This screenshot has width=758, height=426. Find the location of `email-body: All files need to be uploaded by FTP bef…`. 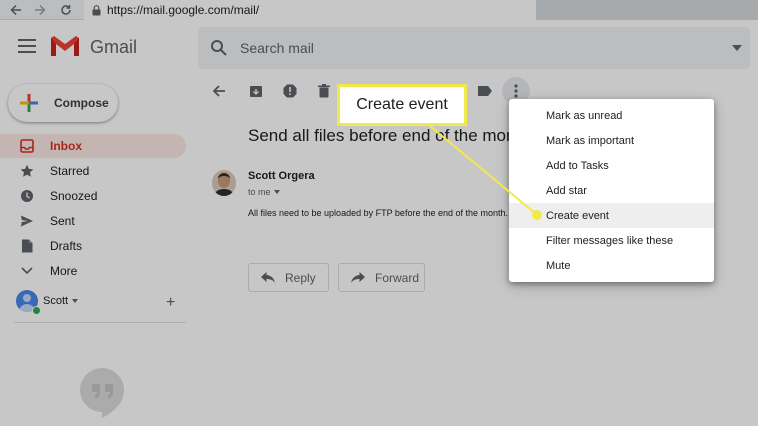

email-body: All files need to be uploaded by FTP bef… is located at coordinates (378, 213).